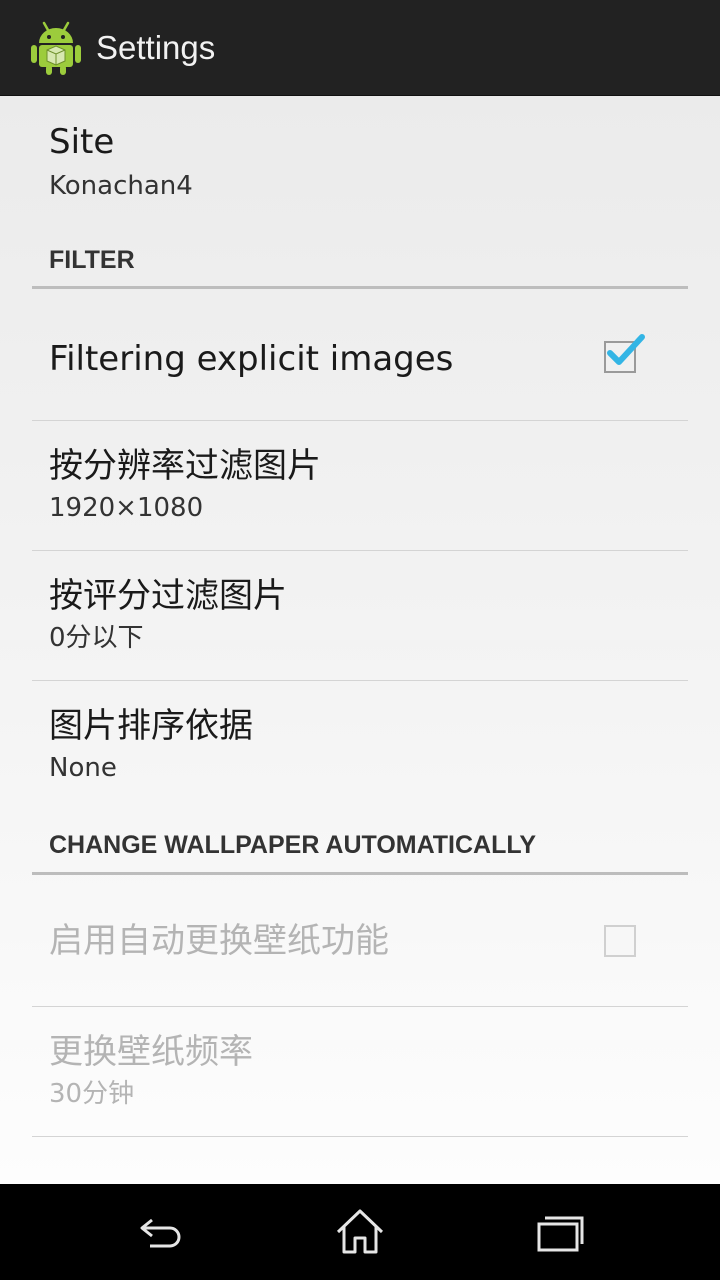 The height and width of the screenshot is (1280, 720). What do you see at coordinates (96, 638) in the screenshot?
I see `filter-rating-summary: 0分以下` at bounding box center [96, 638].